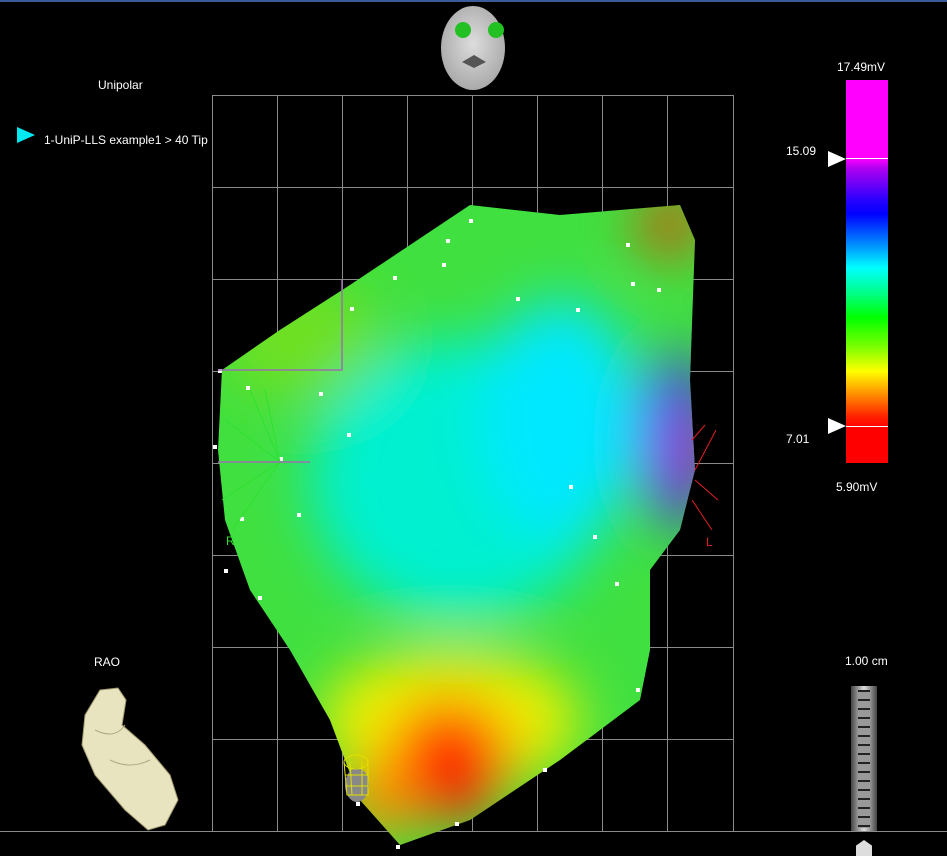 This screenshot has width=947, height=856. I want to click on play-icon, so click(26, 135).